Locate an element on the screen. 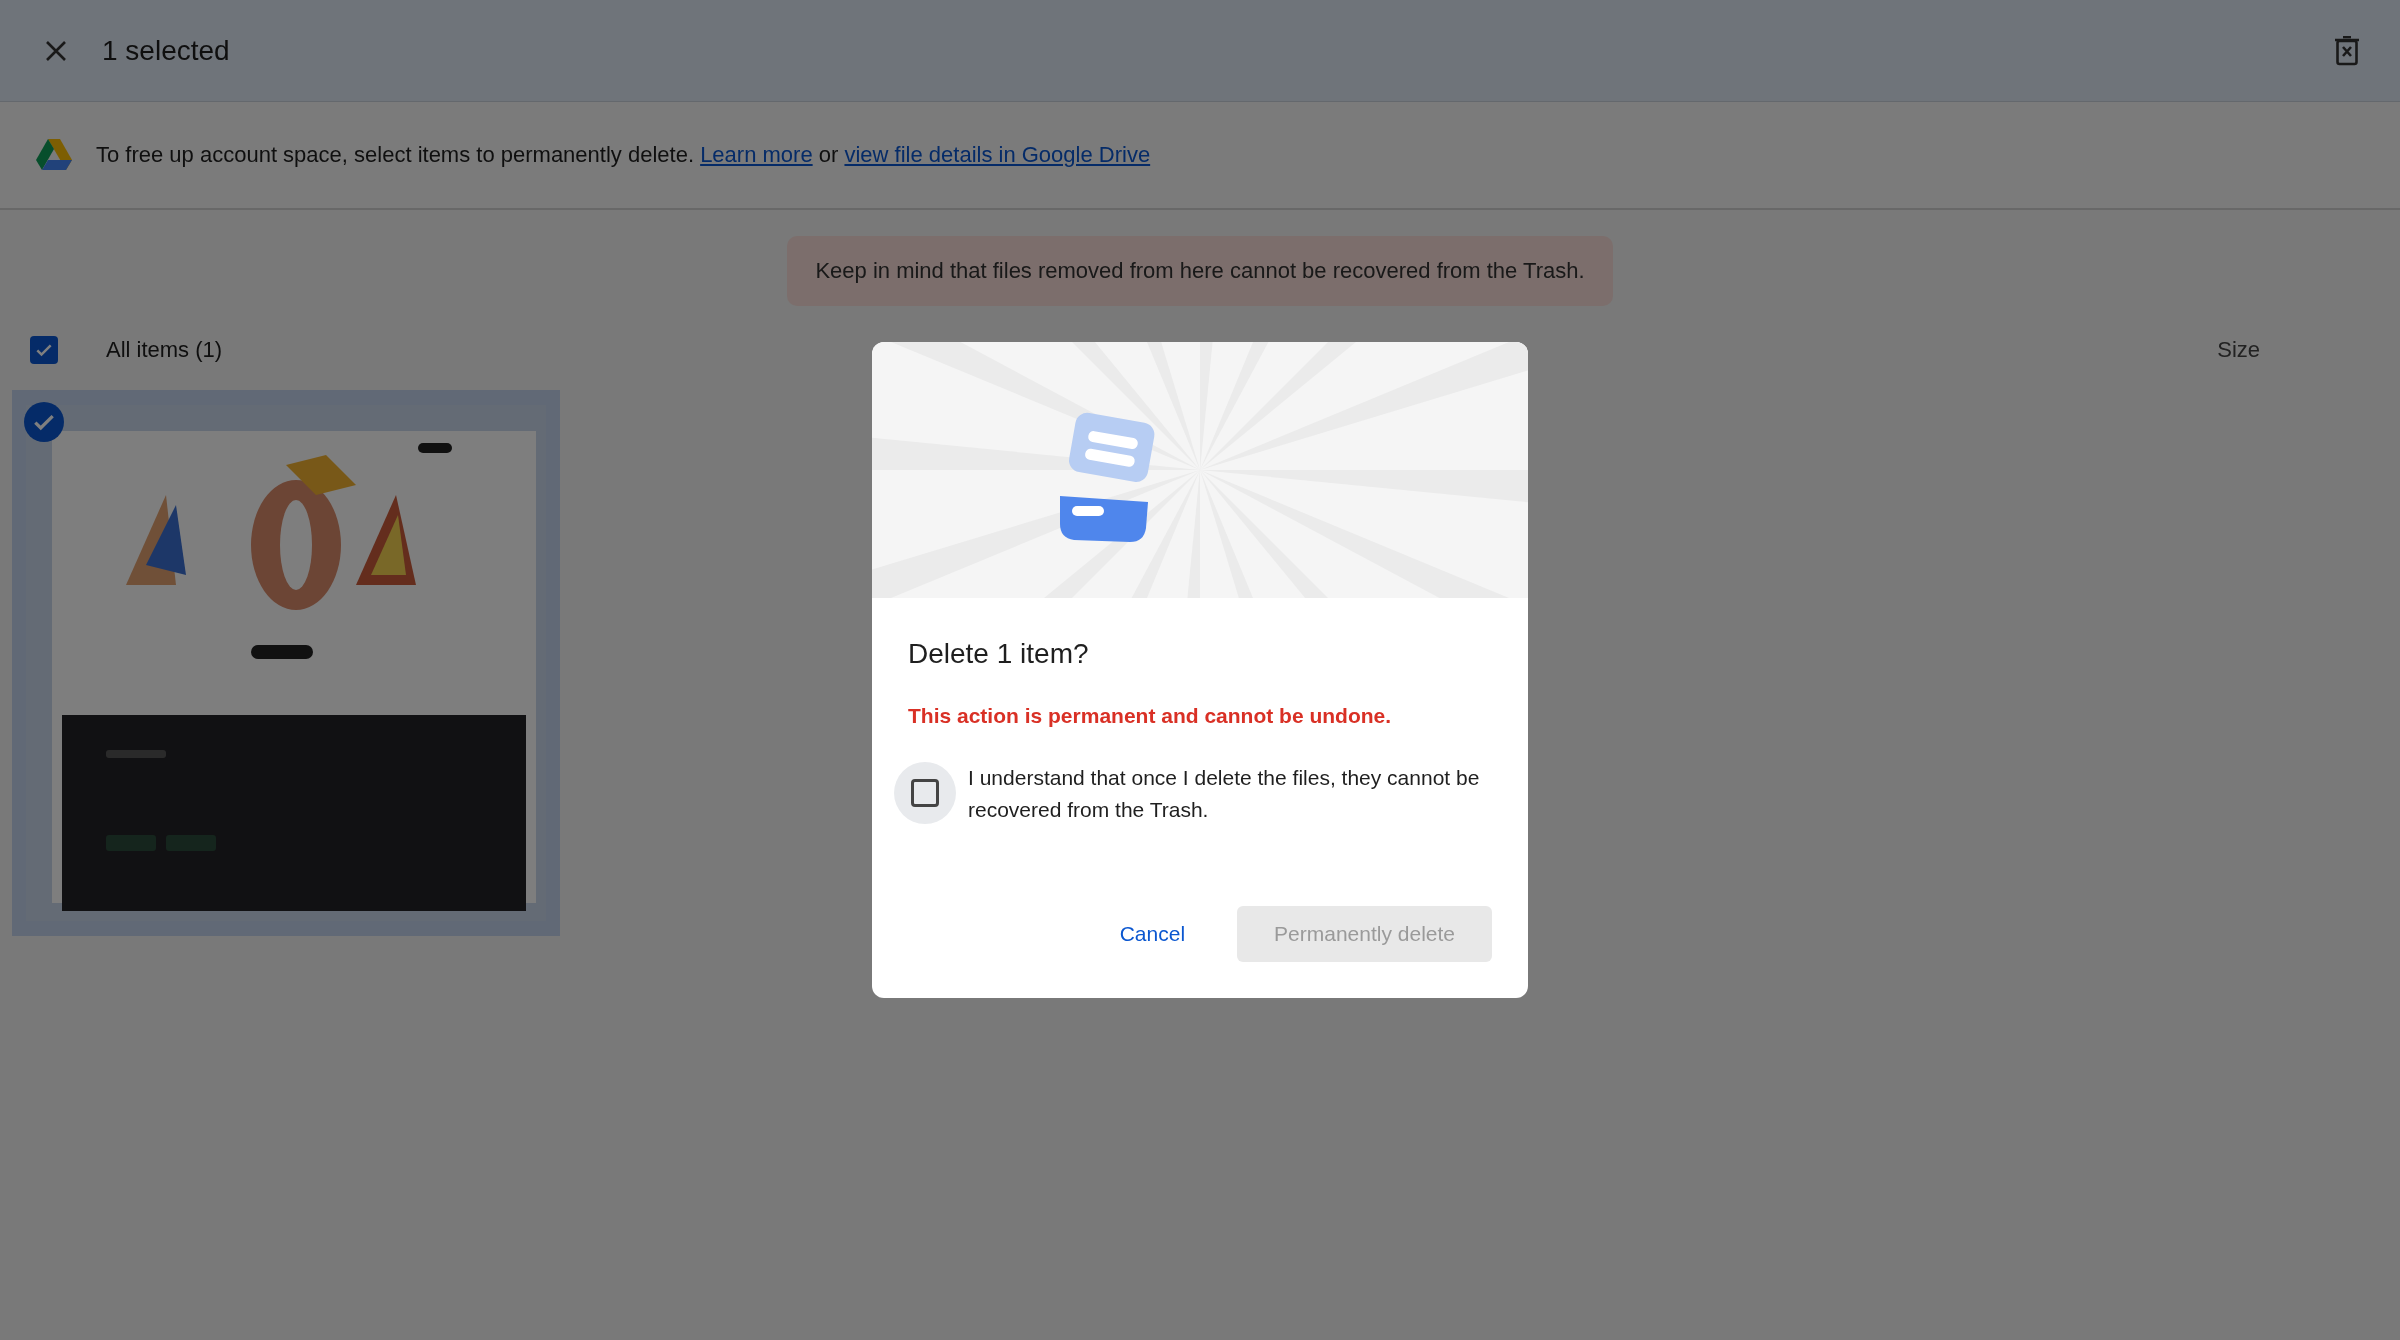  info-link: Learn more is located at coordinates (756, 154).